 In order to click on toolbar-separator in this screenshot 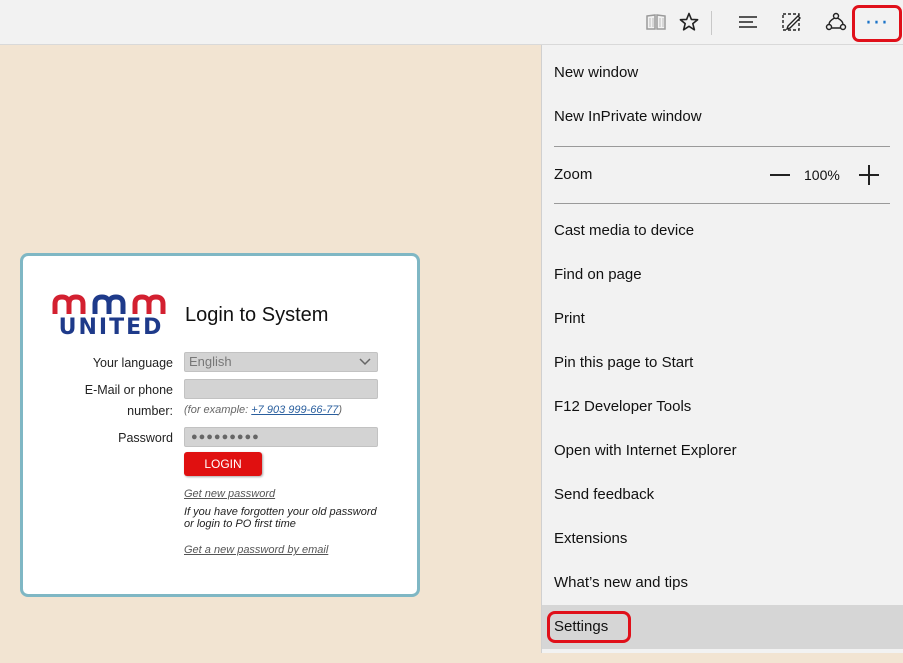, I will do `click(711, 23)`.